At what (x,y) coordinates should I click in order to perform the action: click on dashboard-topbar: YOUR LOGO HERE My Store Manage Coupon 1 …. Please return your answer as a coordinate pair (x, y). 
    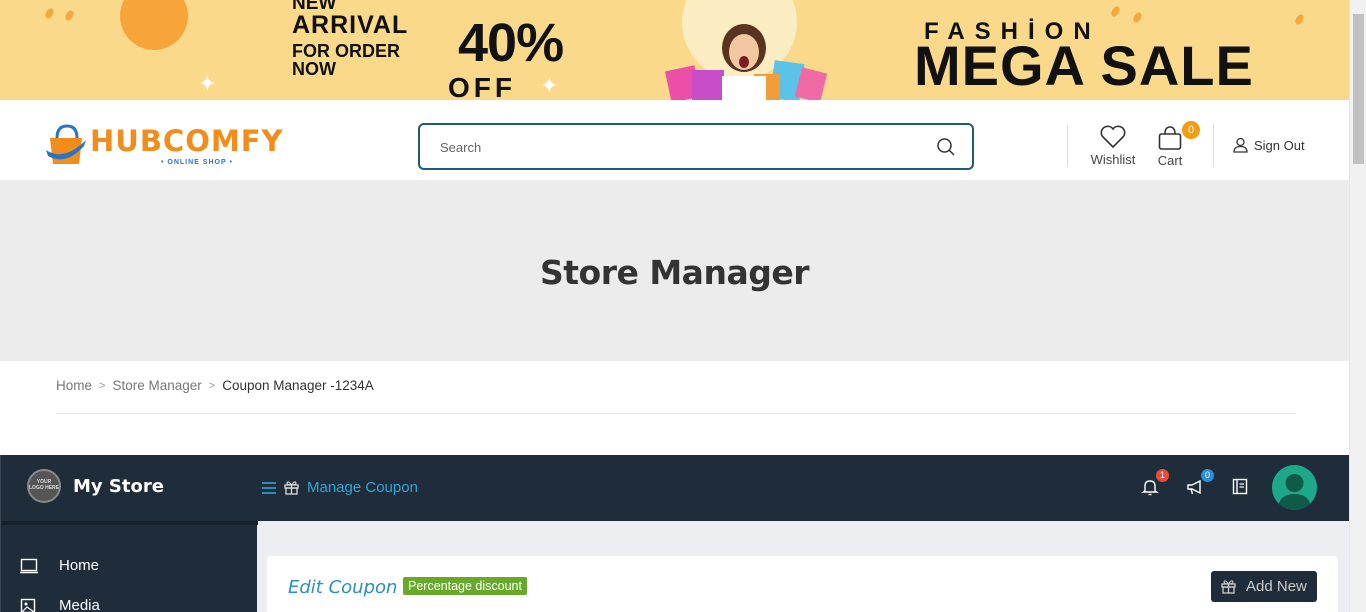
    Looking at the image, I should click on (674, 488).